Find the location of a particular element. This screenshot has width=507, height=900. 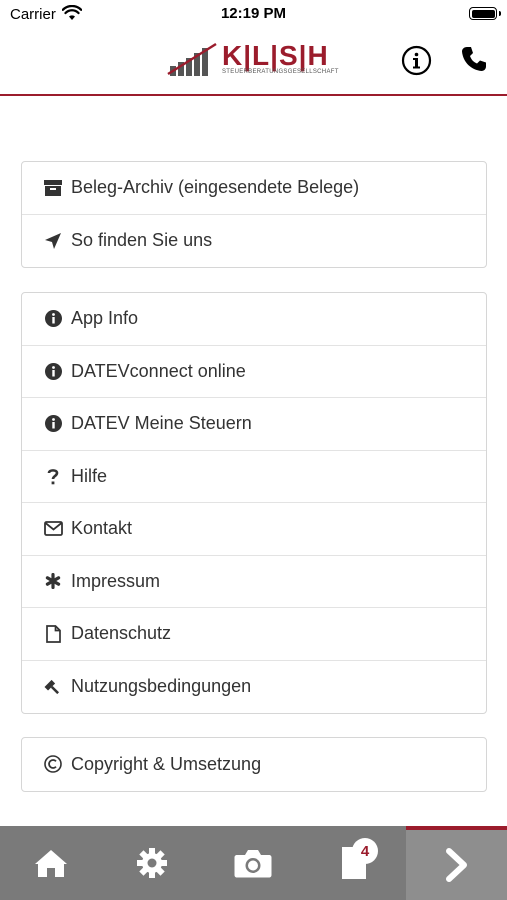

menu-item-label: Hilfe is located at coordinates (89, 475).